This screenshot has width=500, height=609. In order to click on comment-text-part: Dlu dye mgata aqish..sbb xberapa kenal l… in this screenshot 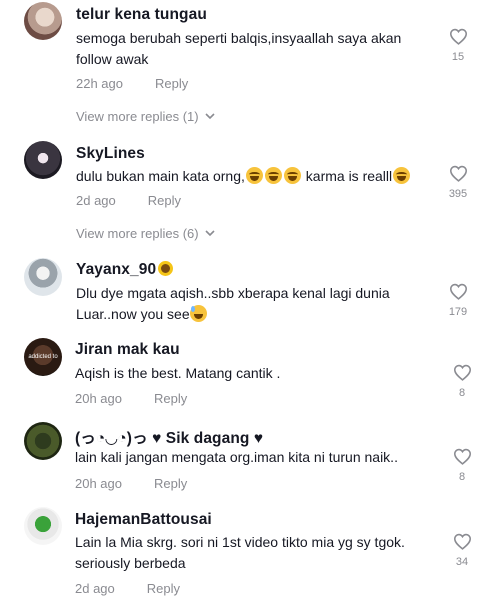, I will do `click(233, 303)`.